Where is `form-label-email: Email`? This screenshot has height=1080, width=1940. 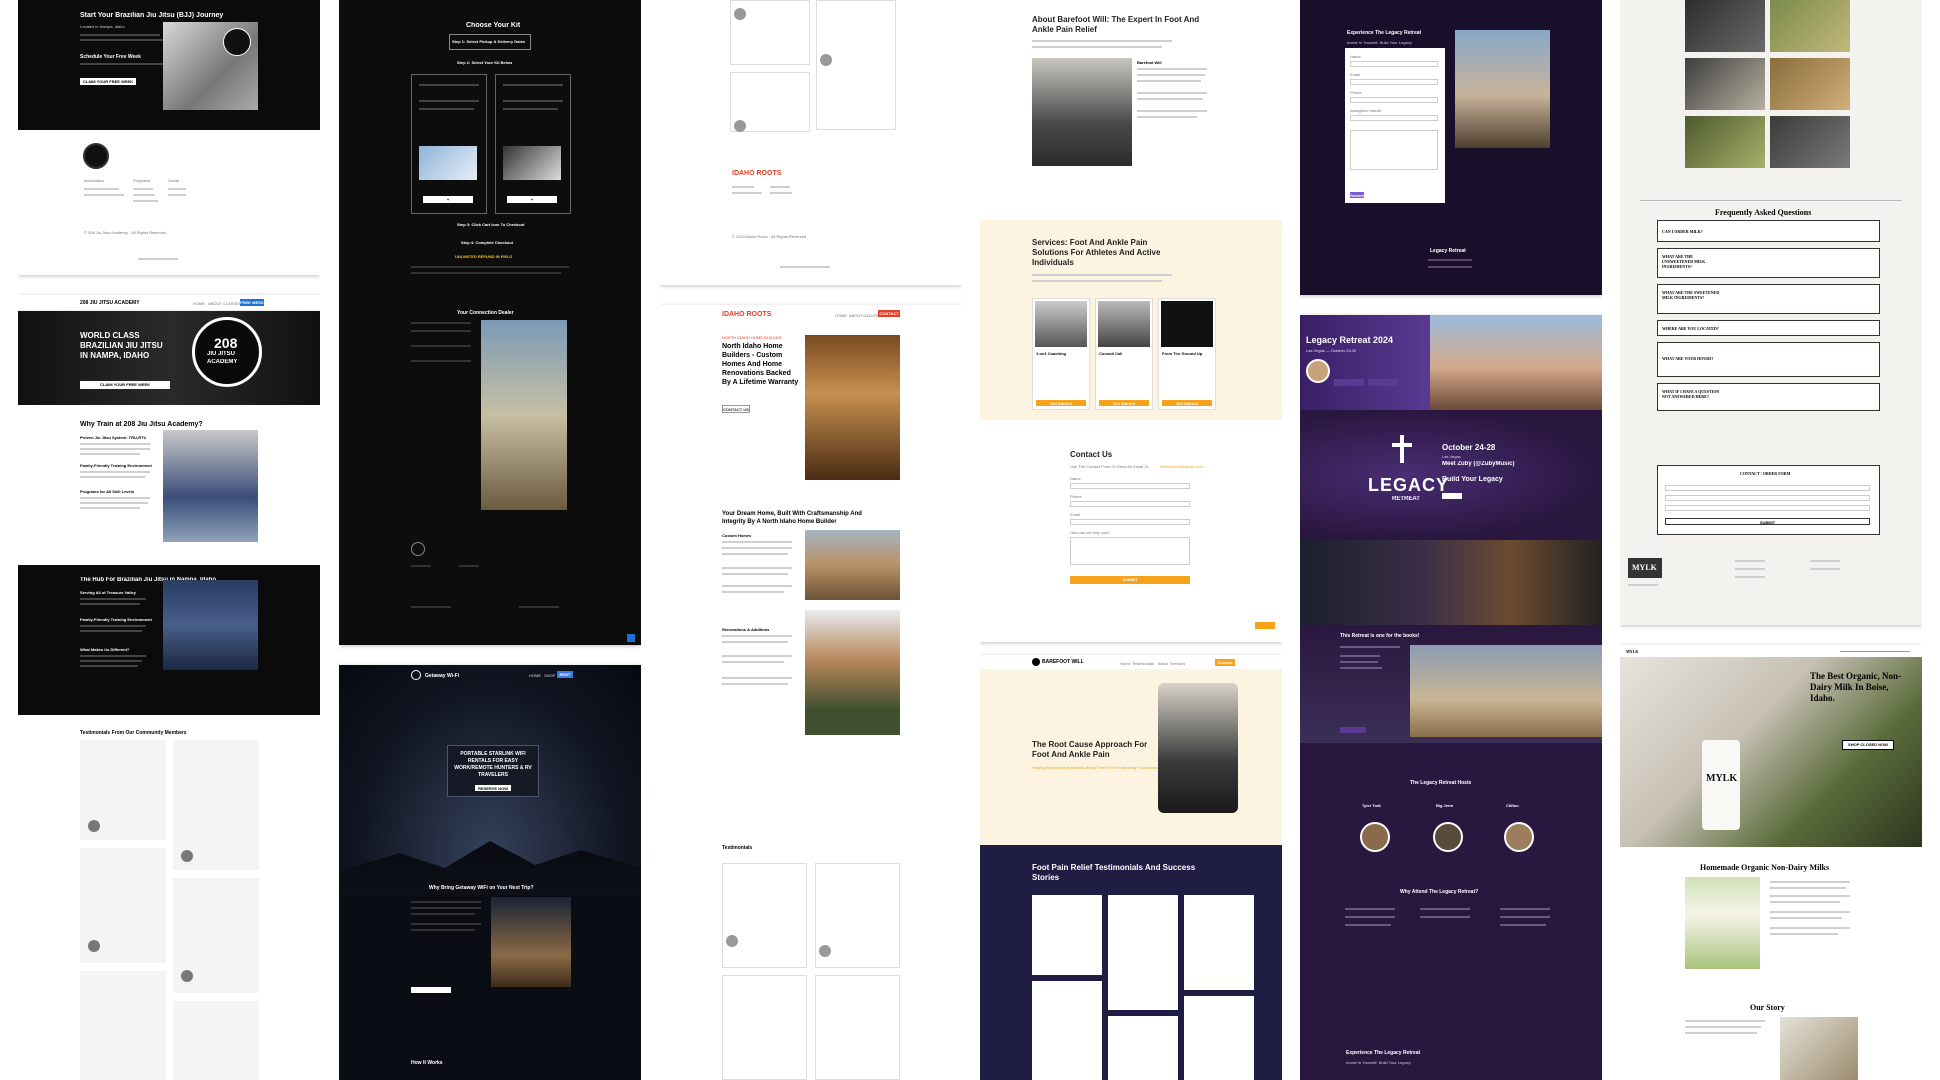 form-label-email: Email is located at coordinates (1075, 514).